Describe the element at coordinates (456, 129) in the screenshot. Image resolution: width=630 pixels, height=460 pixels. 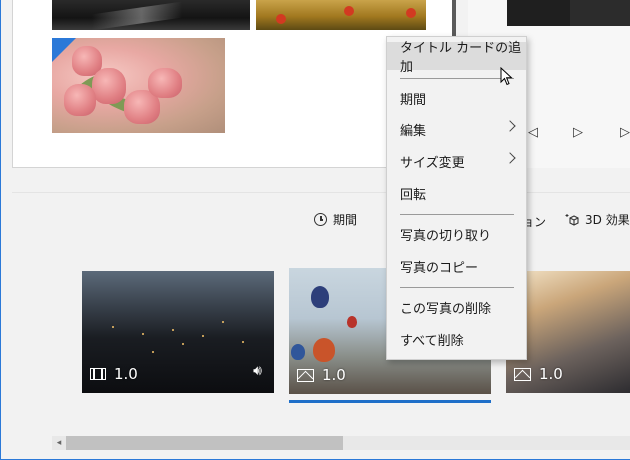
I see `menu-item-edit: 編集` at that location.